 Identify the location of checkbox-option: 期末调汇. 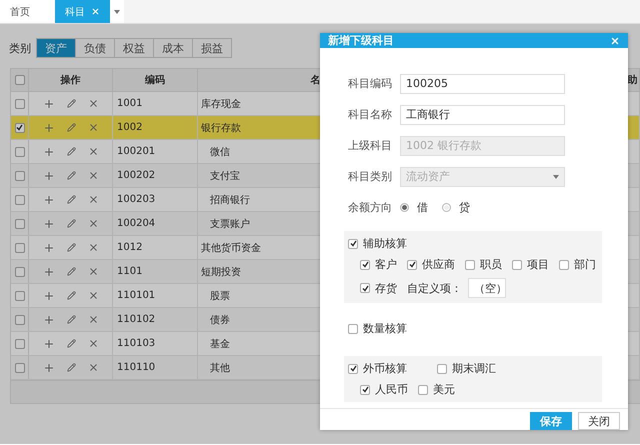
(466, 368).